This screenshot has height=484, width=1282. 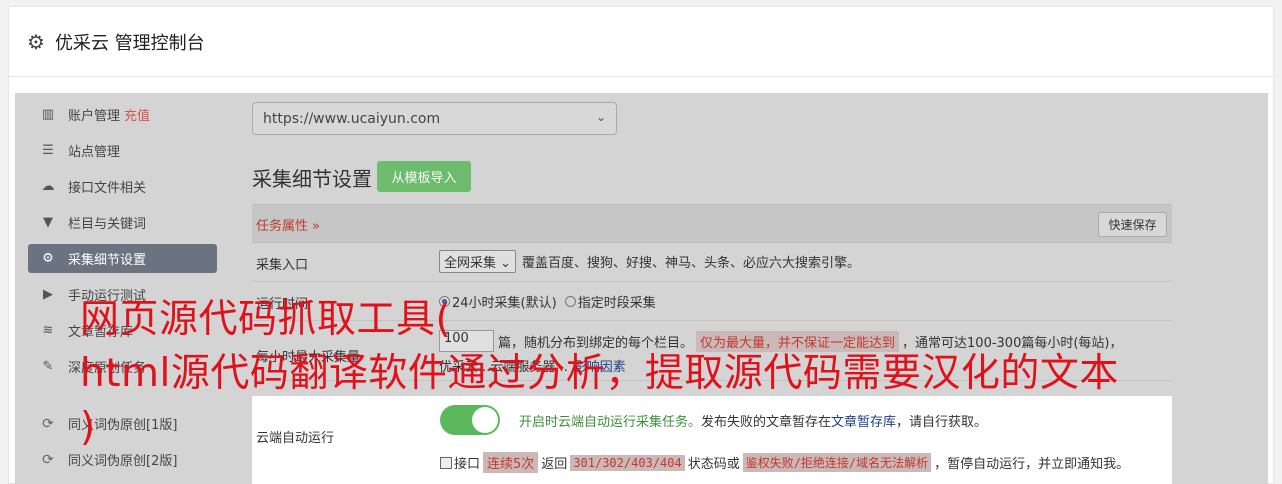 I want to click on article-store-link: 文章暂存库, so click(x=863, y=420).